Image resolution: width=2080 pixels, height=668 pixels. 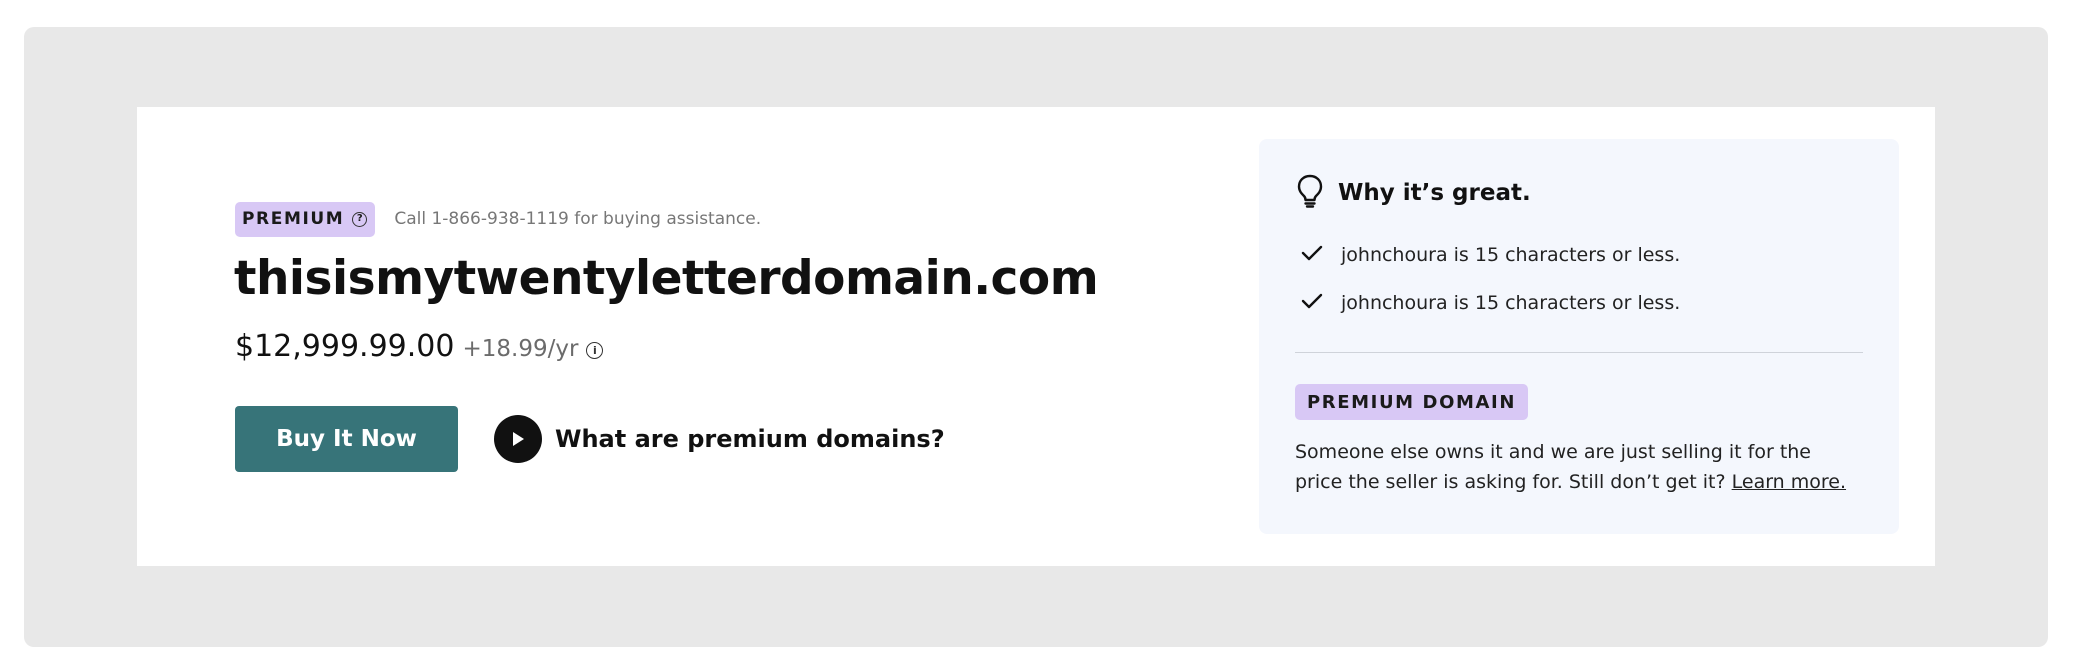 I want to click on info-icon: i, so click(x=595, y=350).